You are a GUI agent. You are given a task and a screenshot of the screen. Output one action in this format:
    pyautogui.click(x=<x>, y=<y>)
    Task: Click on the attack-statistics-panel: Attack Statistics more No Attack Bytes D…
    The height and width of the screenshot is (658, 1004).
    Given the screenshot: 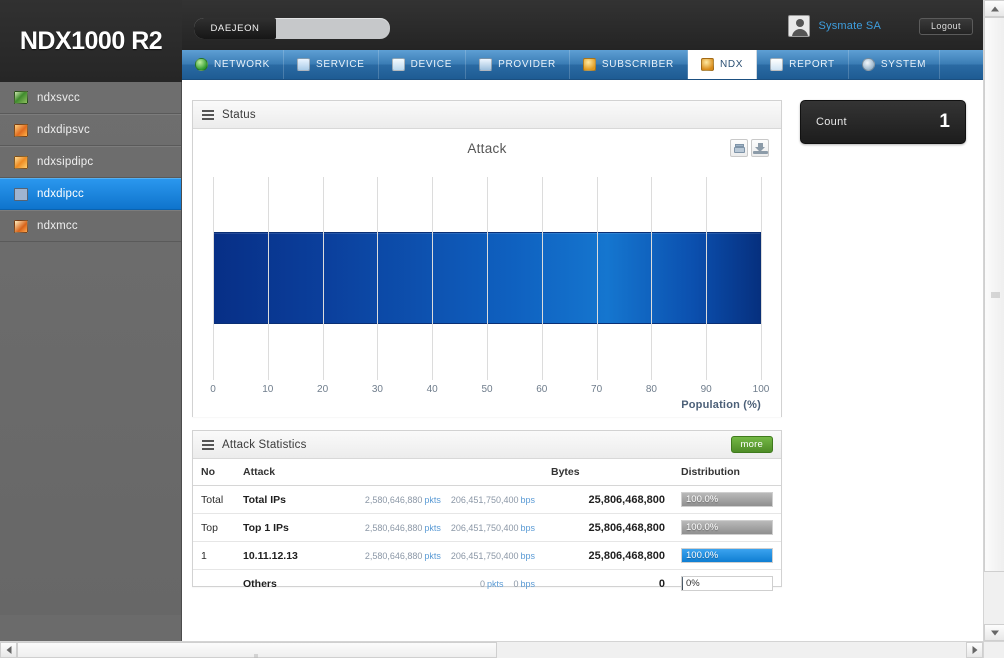 What is the action you would take?
    pyautogui.click(x=487, y=510)
    